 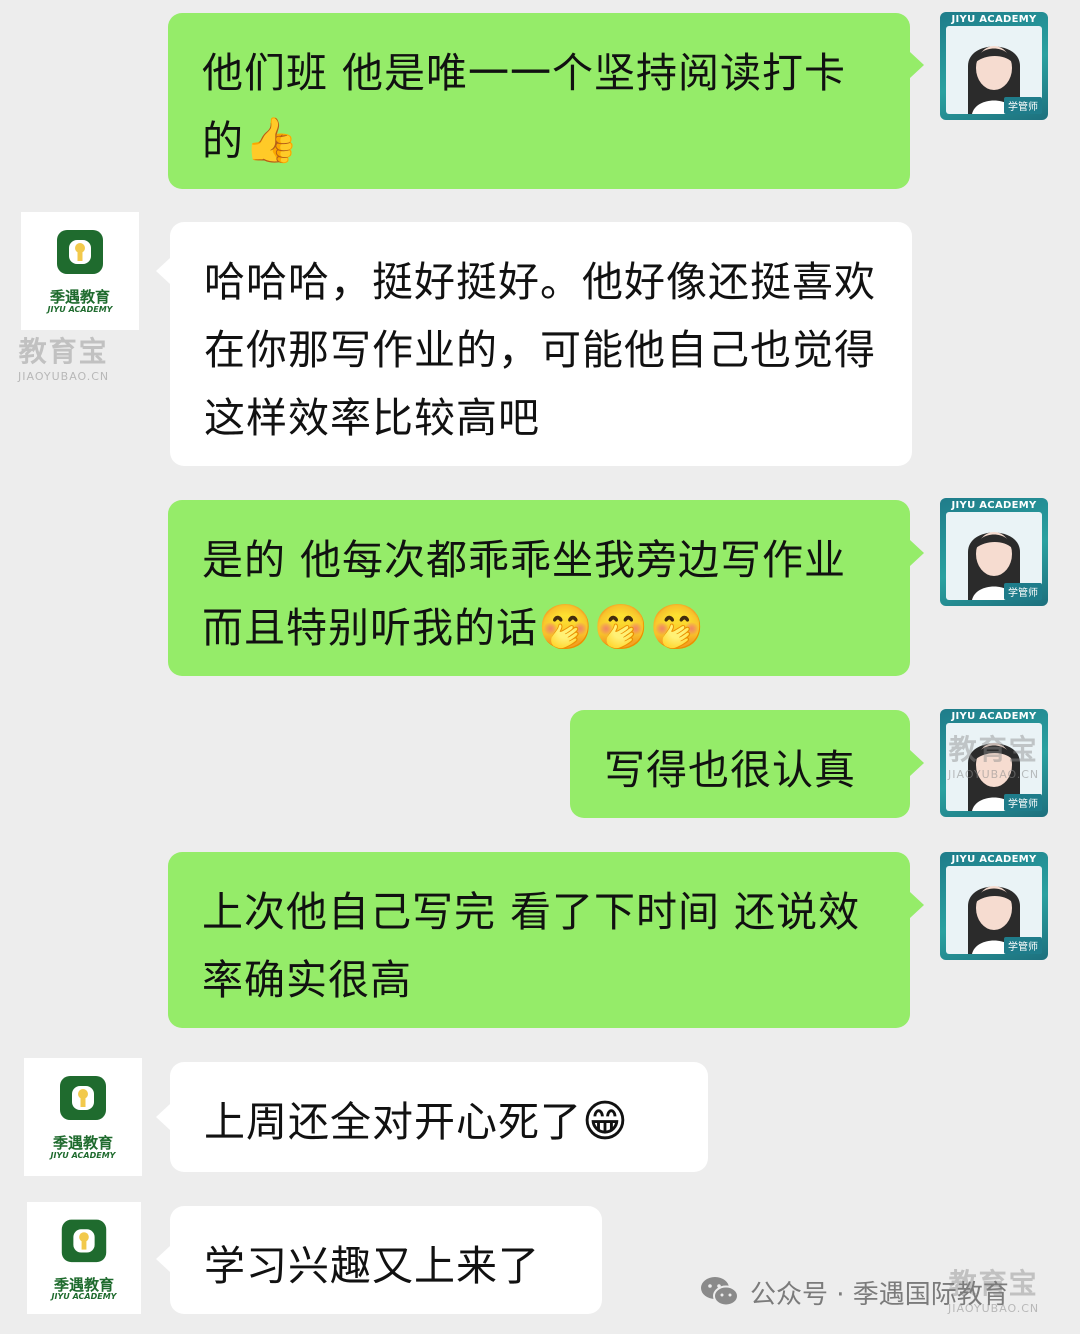 I want to click on message-bubble-received: 学习兴趣又上来了, so click(x=386, y=1260).